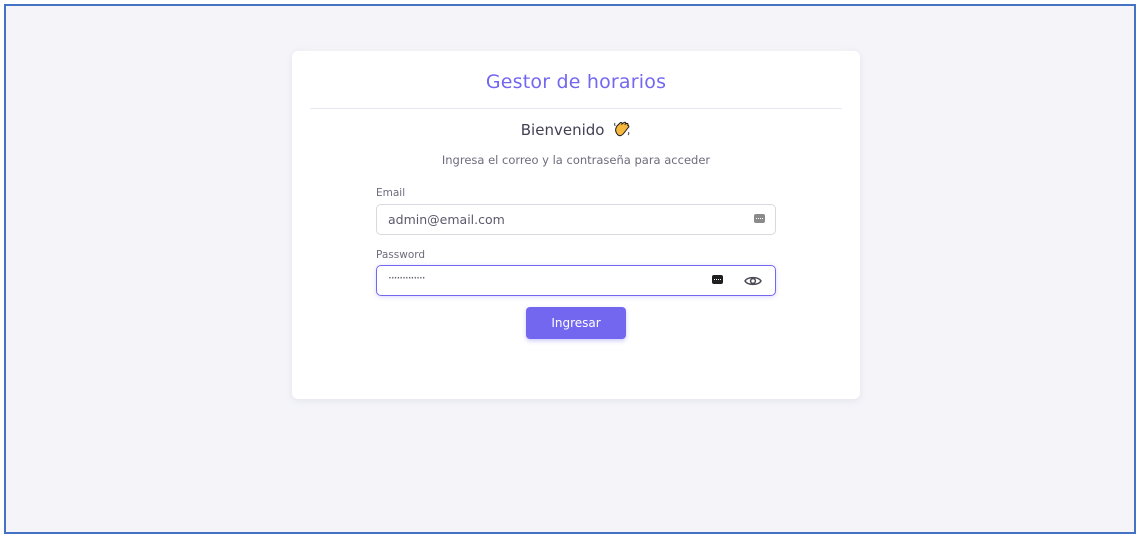 The width and height of the screenshot is (1140, 538). What do you see at coordinates (407, 278) in the screenshot?
I see `password-value: ·············` at bounding box center [407, 278].